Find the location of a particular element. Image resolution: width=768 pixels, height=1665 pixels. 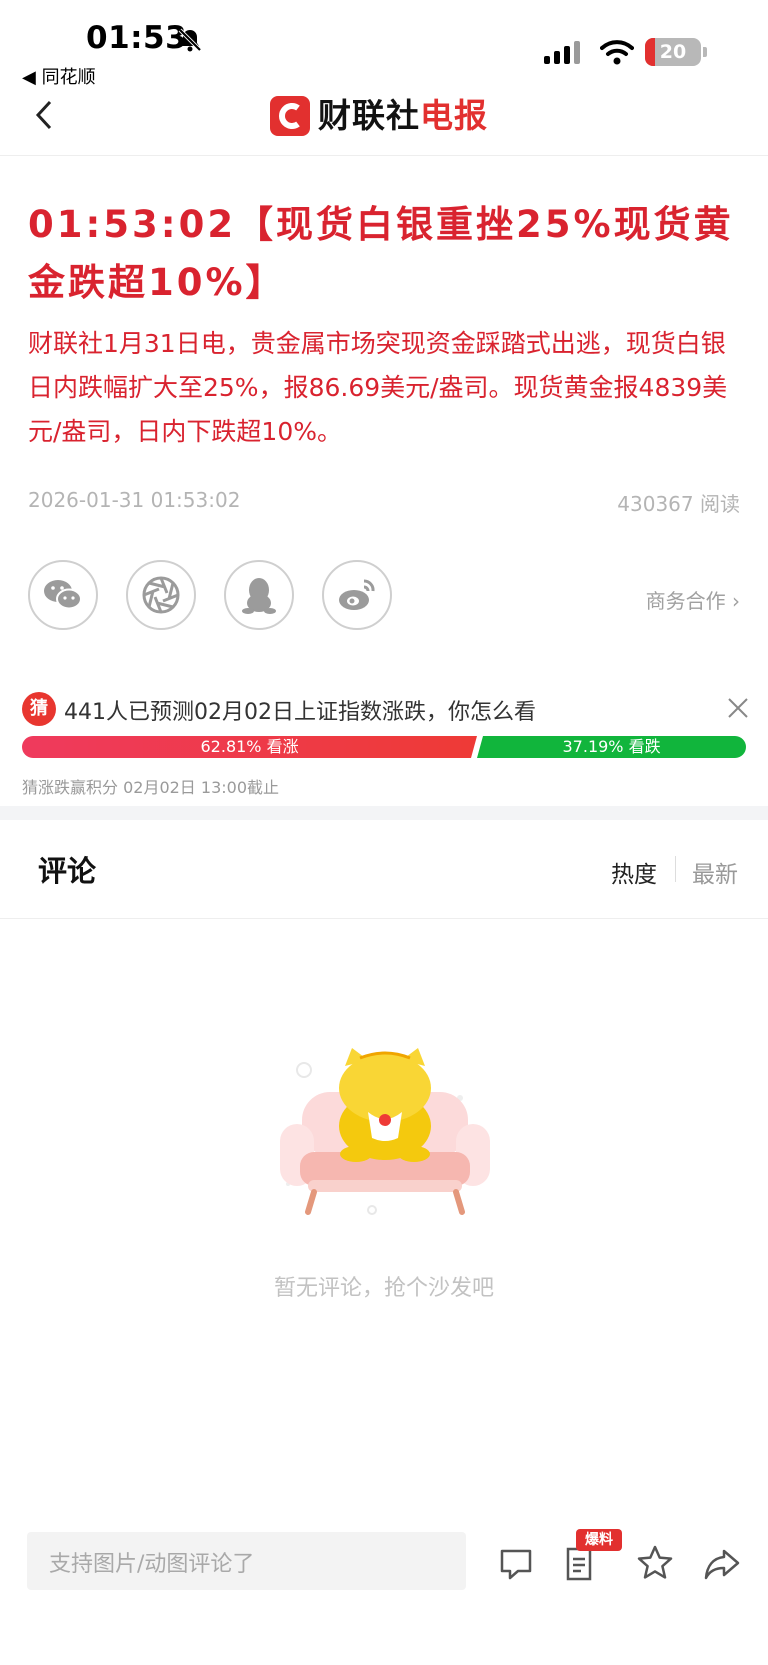

empty-comments-text: 暂无评论，抢个沙发吧 is located at coordinates (383, 1288).